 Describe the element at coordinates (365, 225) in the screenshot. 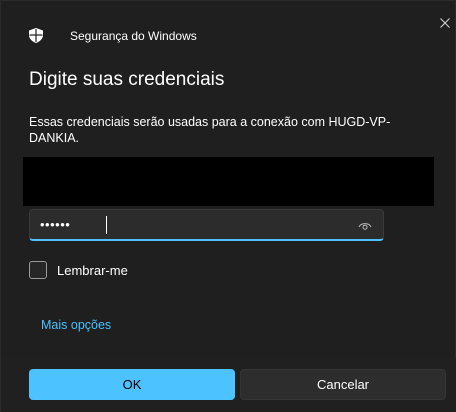

I see `eye-icon` at that location.